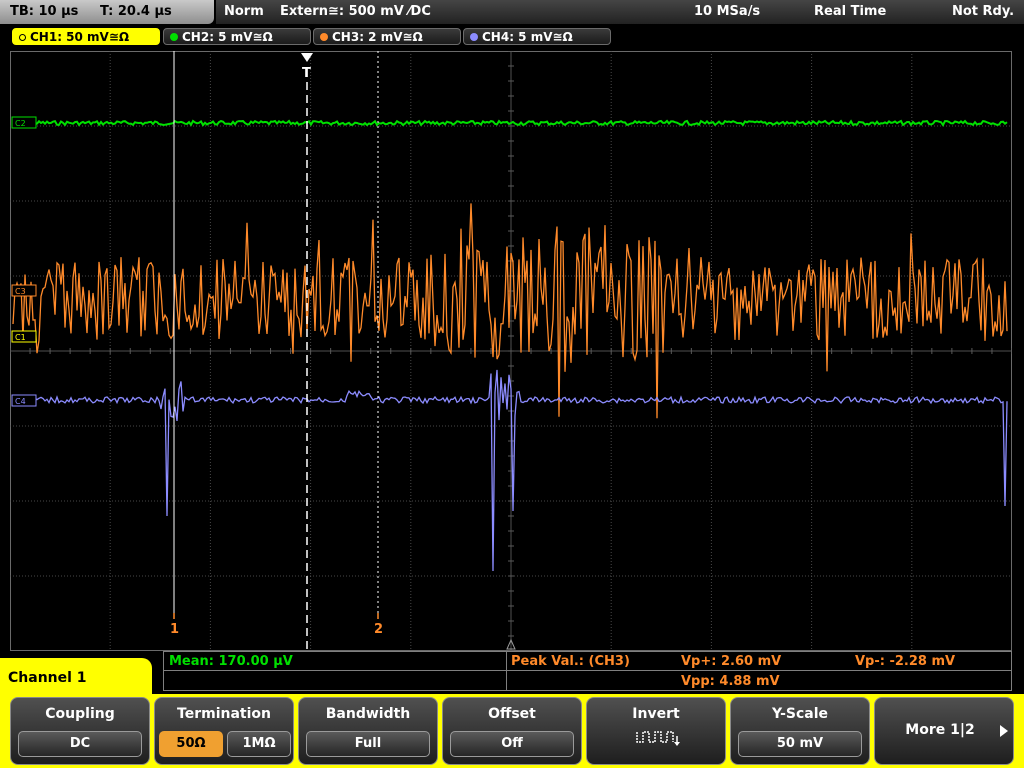 The image size is (1024, 768). I want to click on cursor-2-label: 2, so click(378, 629).